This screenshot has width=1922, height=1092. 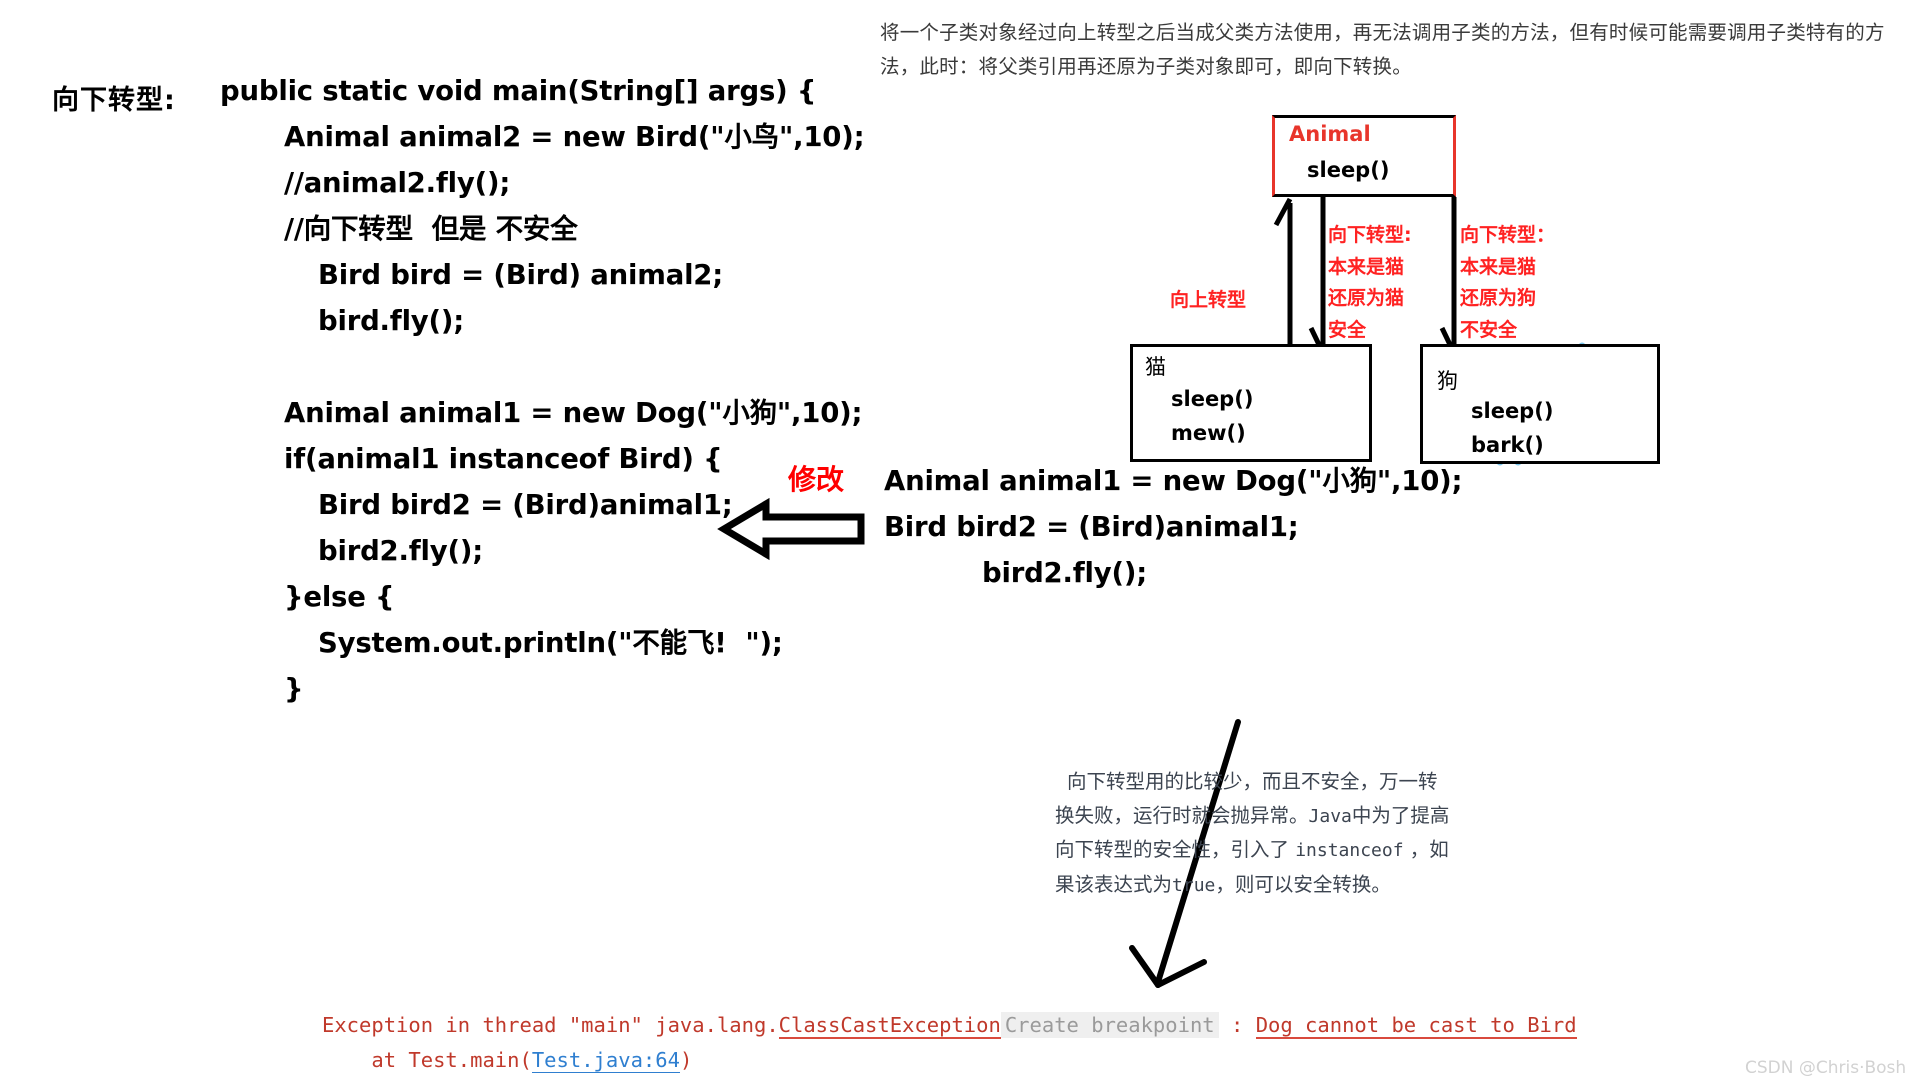 I want to click on code-line: Bird bird2 = (Bird)animal1;, so click(x=1091, y=527).